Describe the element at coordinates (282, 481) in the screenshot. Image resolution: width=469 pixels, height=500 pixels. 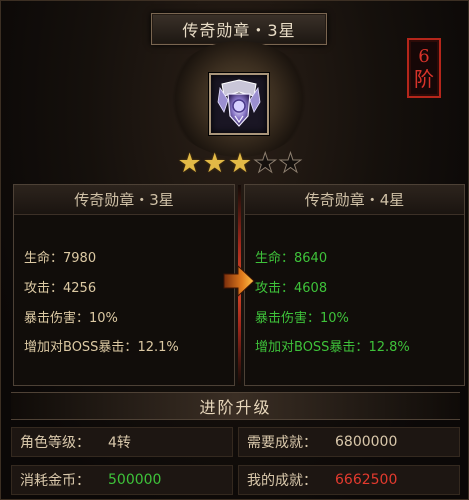
I see `my-achievement-label: 我的成就：` at that location.